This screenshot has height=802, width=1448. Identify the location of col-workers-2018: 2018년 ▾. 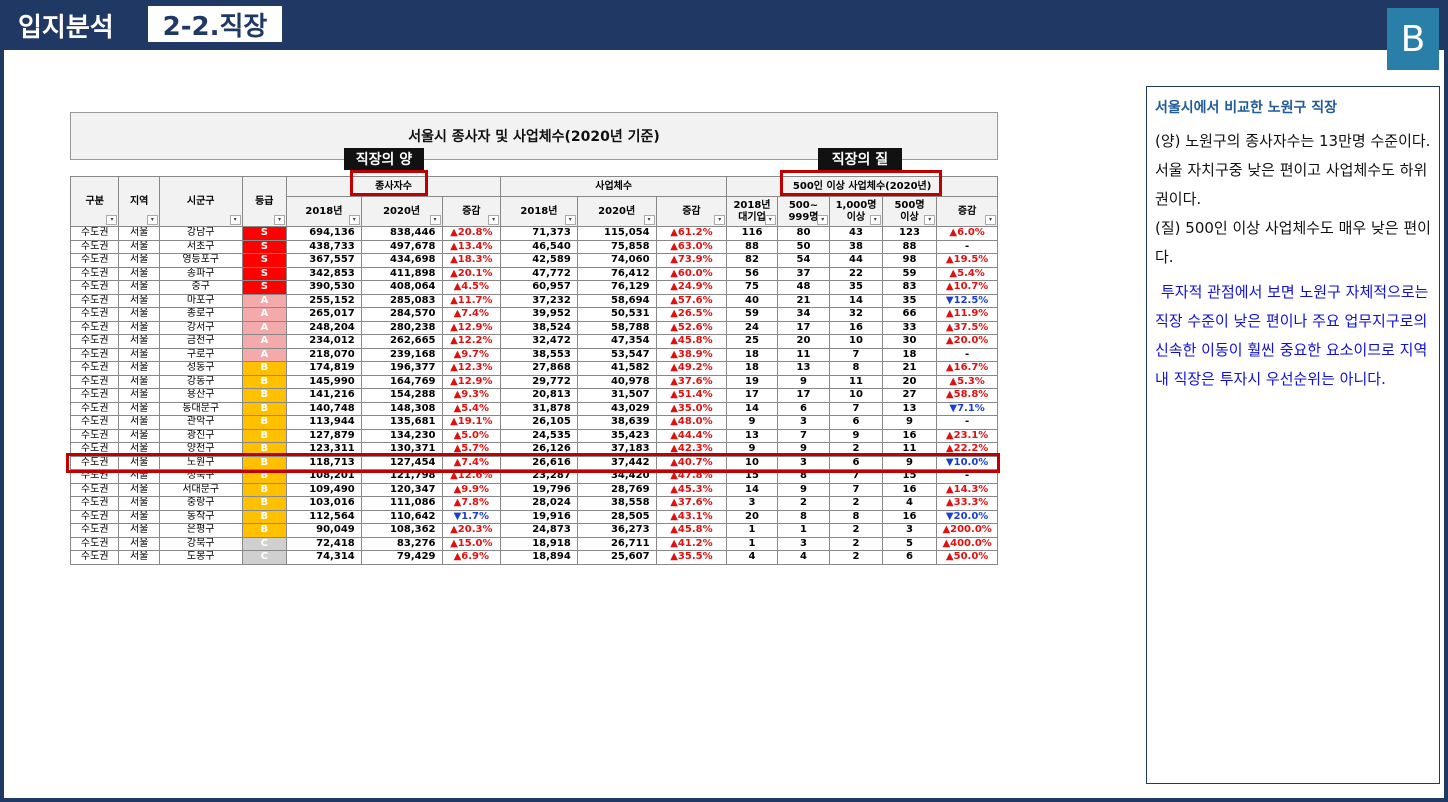
(324, 211).